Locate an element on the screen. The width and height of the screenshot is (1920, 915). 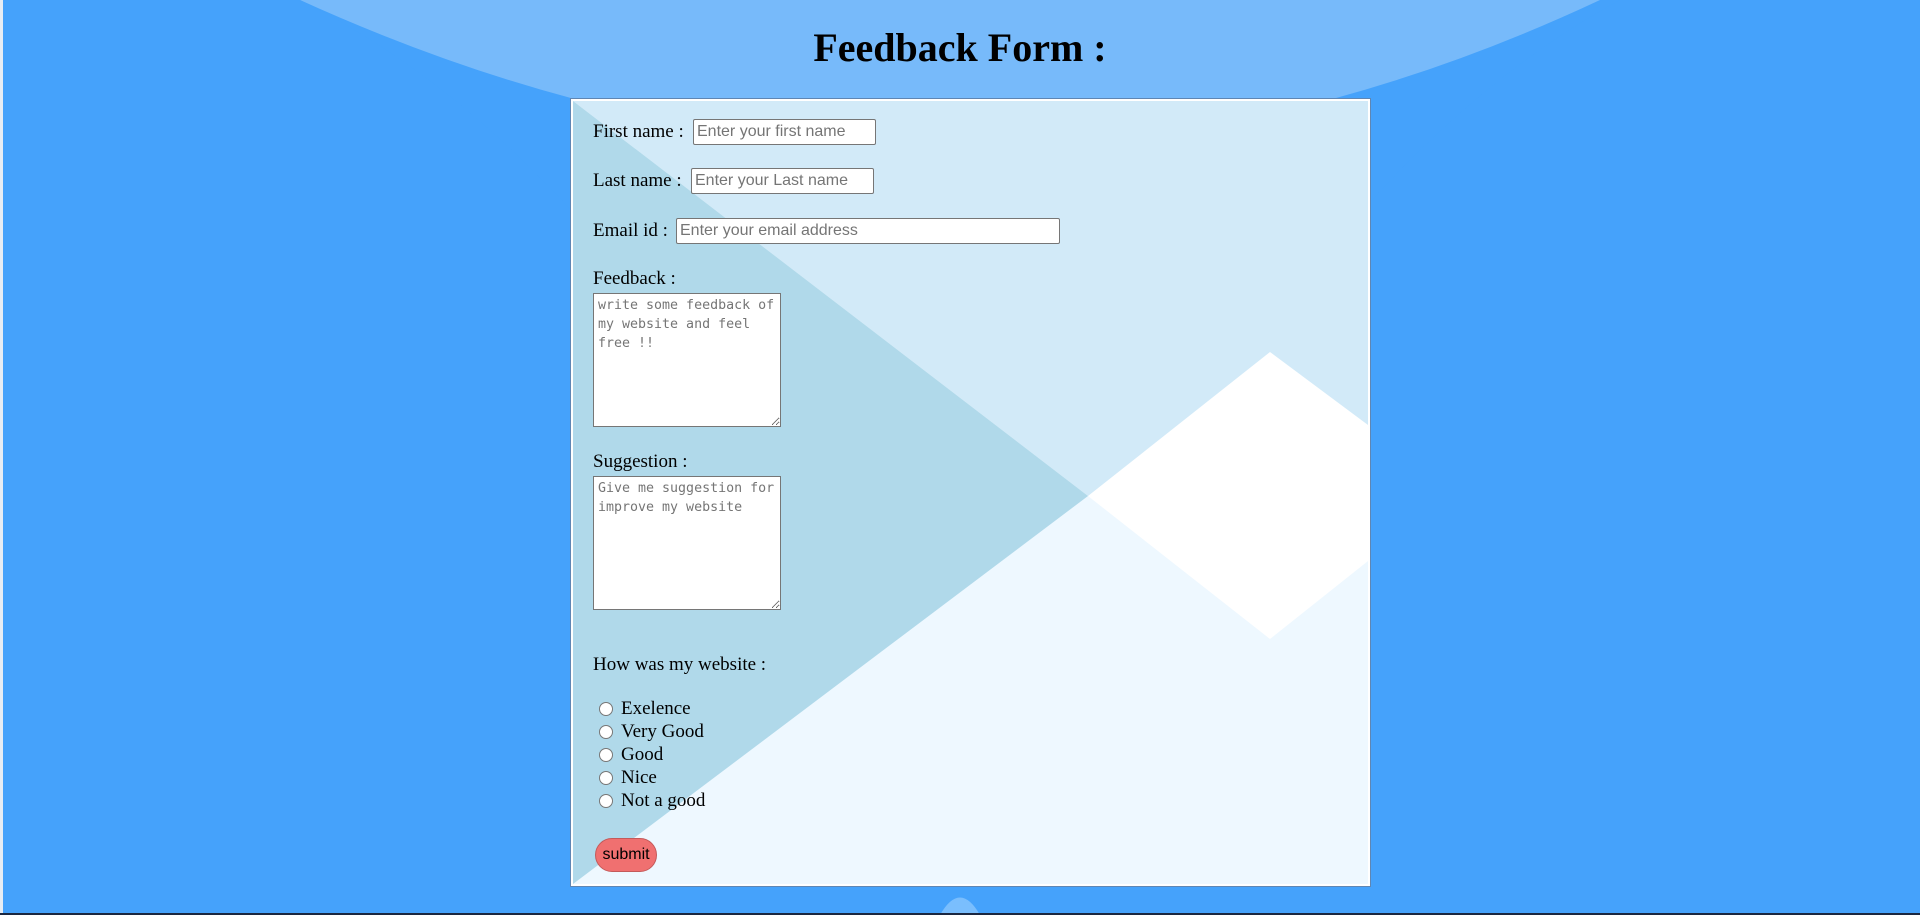
first-name-label: First name : is located at coordinates (638, 131).